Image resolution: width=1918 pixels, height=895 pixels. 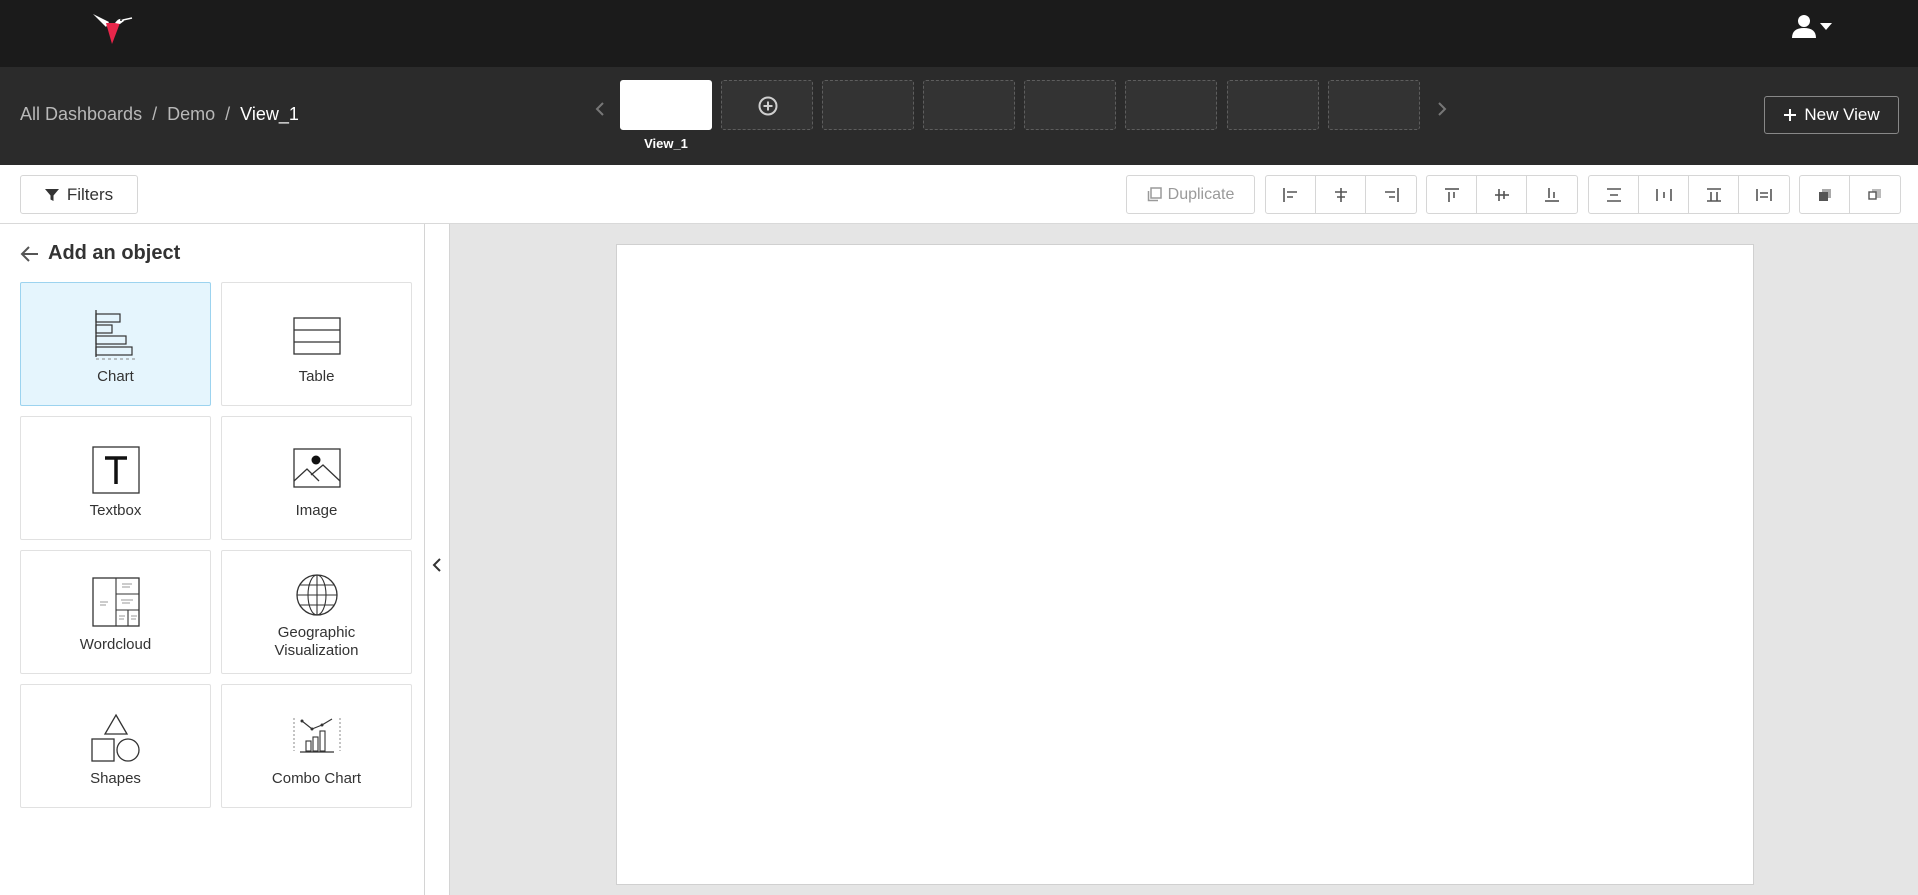 I want to click on object-tile-image: Image, so click(x=316, y=478).